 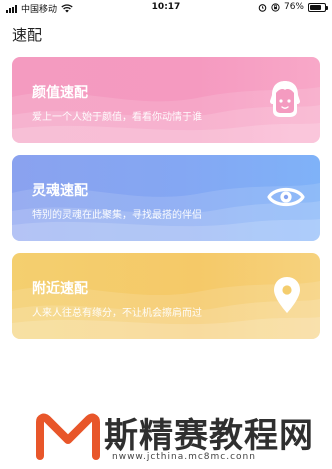 I want to click on eye-icon, so click(x=286, y=197).